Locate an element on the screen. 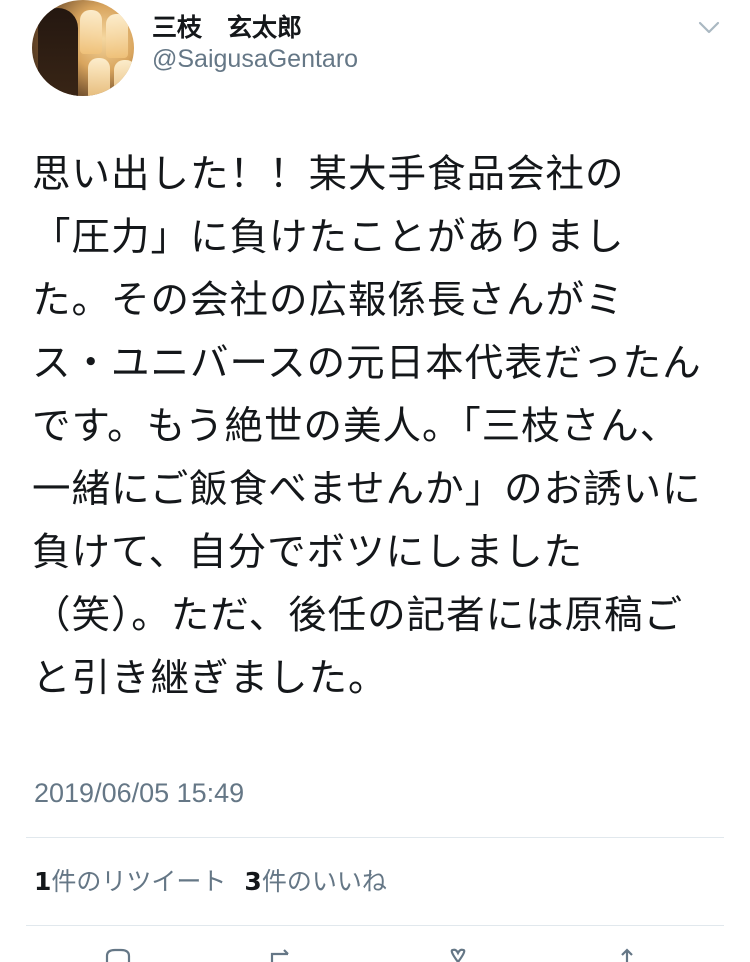 The image size is (750, 962). tweet-timestamp: 2019/06/05 15:49 is located at coordinates (139, 793).